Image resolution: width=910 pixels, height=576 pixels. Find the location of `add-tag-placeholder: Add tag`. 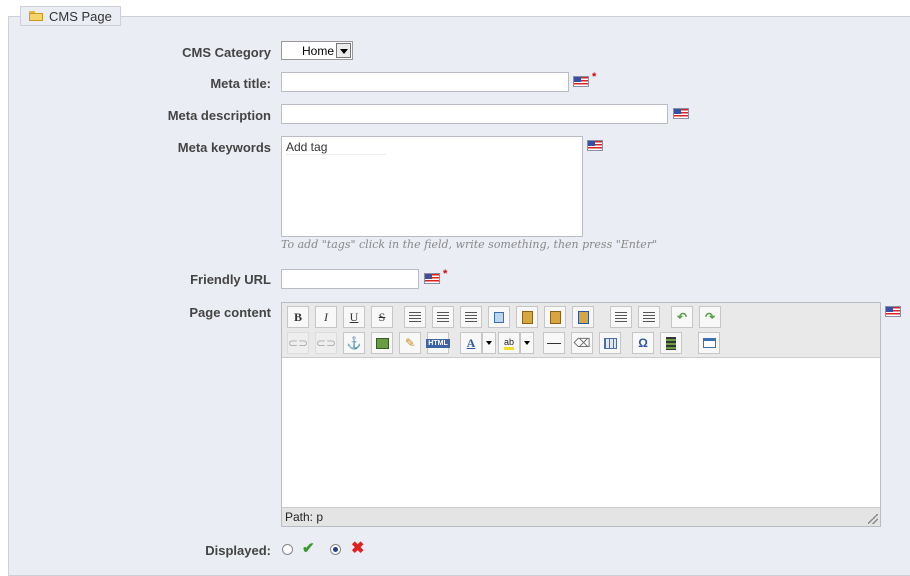

add-tag-placeholder: Add tag is located at coordinates (336, 147).